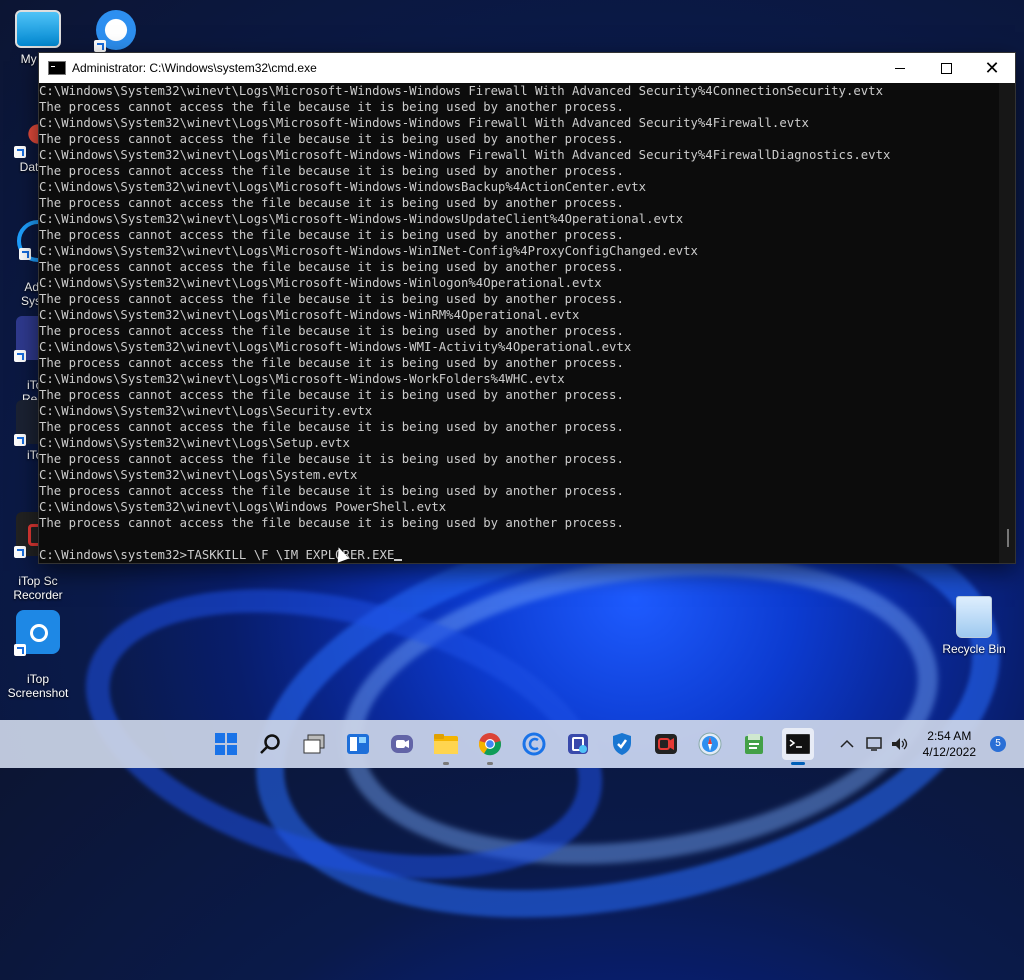 Image resolution: width=1024 pixels, height=980 pixels. I want to click on task-view-icon, so click(314, 744).